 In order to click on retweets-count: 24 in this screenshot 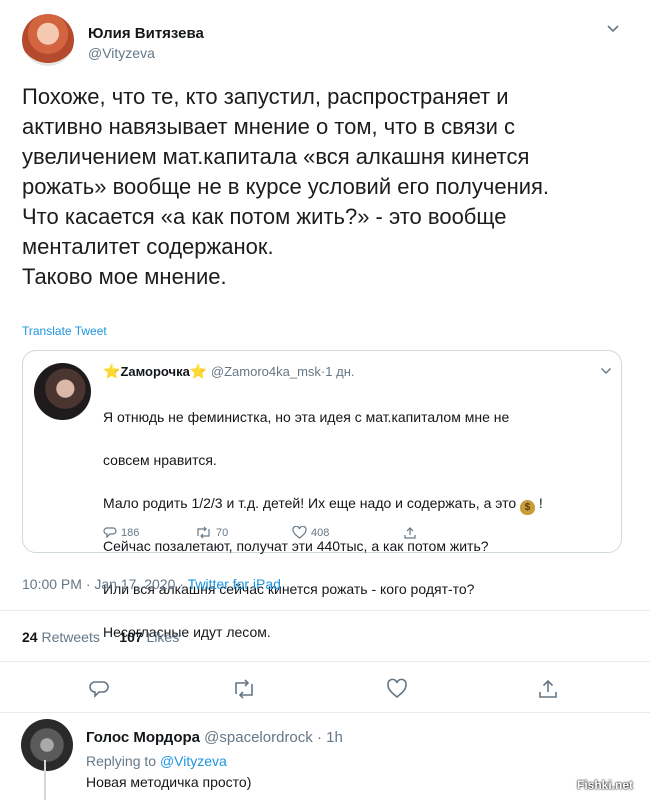, I will do `click(30, 637)`.